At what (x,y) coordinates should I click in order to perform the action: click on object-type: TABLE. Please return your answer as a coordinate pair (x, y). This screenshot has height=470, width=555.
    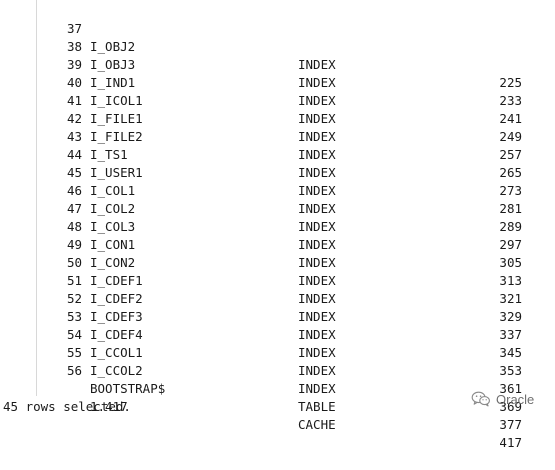
    Looking at the image, I should click on (317, 406).